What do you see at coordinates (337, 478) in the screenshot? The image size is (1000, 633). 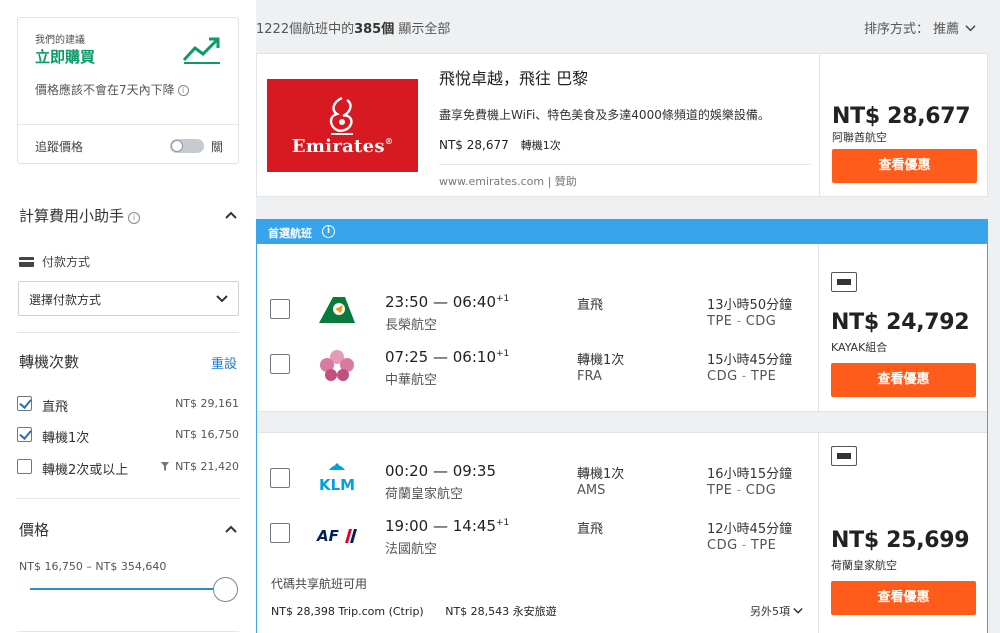 I see `klm-logo: KLM` at bounding box center [337, 478].